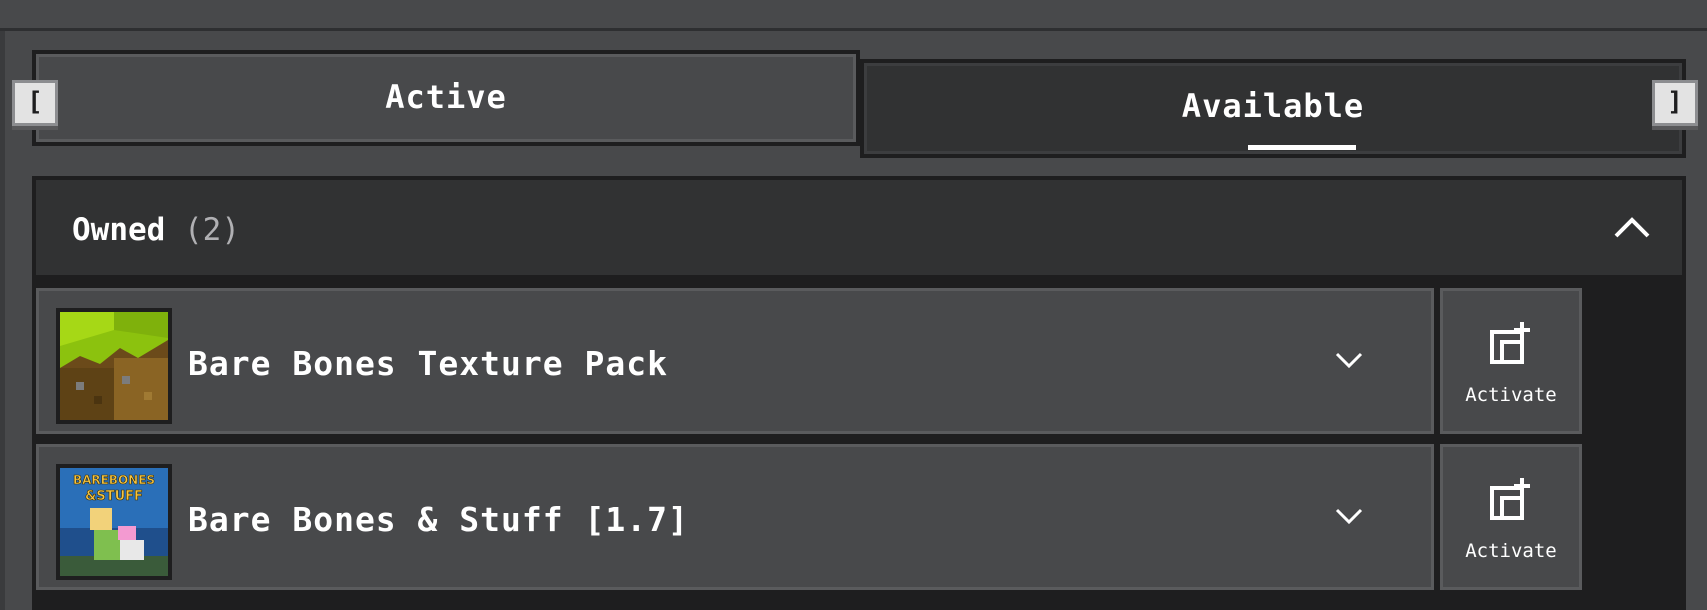 Image resolution: width=1707 pixels, height=610 pixels. What do you see at coordinates (35, 103) in the screenshot?
I see `left-bracket-key-hint: [` at bounding box center [35, 103].